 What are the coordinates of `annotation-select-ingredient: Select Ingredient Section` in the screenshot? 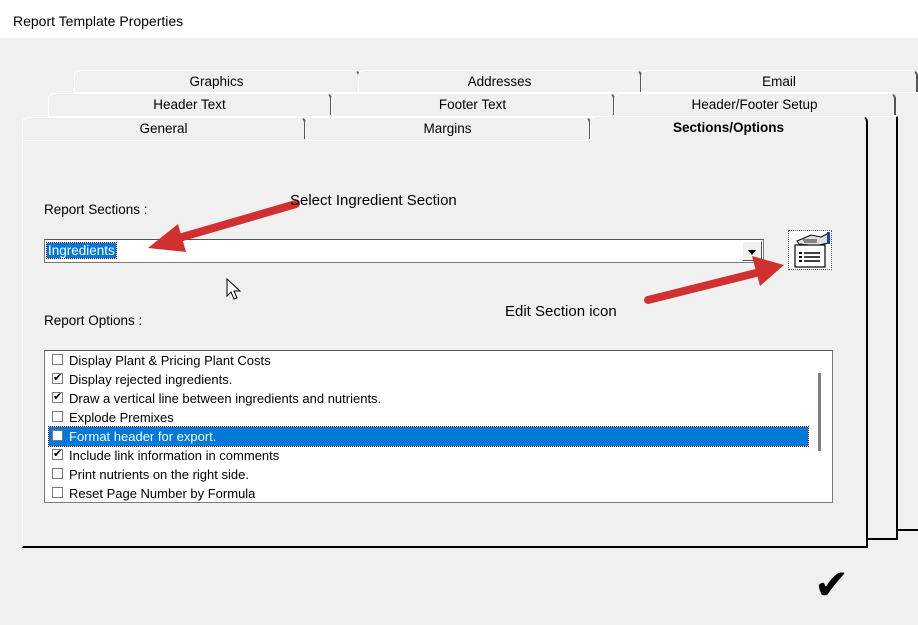 It's located at (373, 200).